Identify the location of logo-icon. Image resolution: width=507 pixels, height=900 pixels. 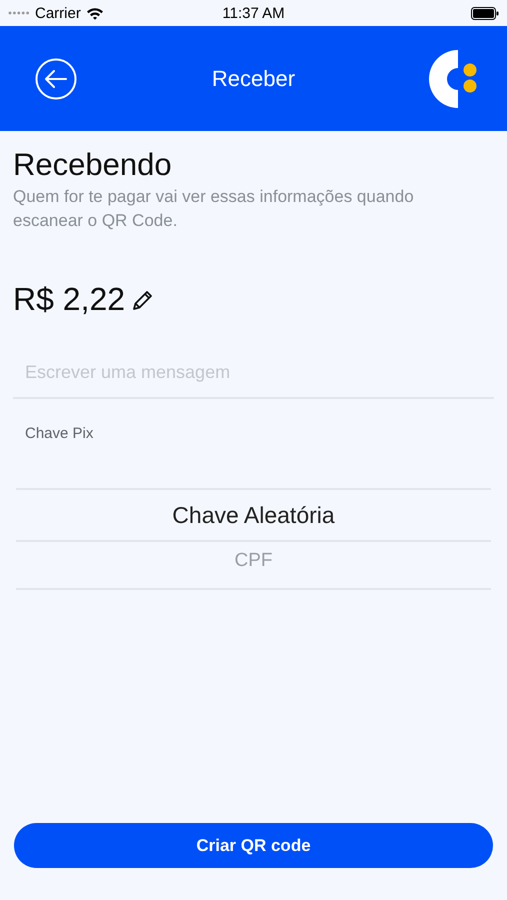
(453, 79).